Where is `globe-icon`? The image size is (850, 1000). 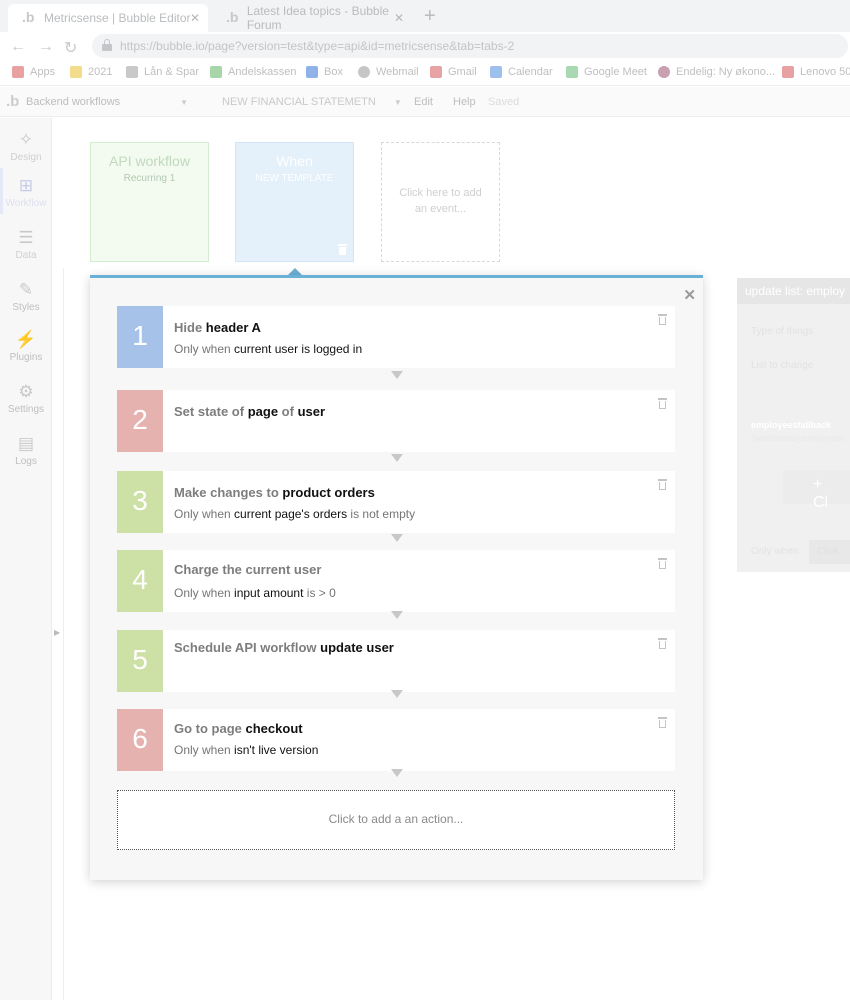
globe-icon is located at coordinates (364, 72).